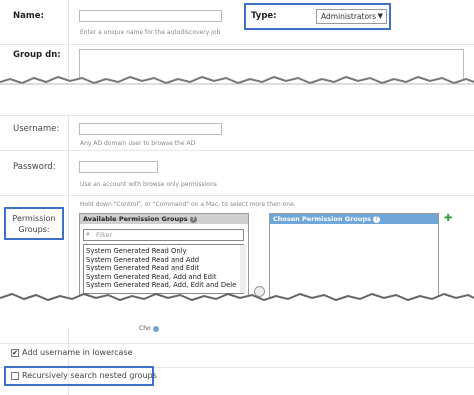 Image resolution: width=474 pixels, height=395 pixels. I want to click on add-icon: ✚, so click(448, 218).